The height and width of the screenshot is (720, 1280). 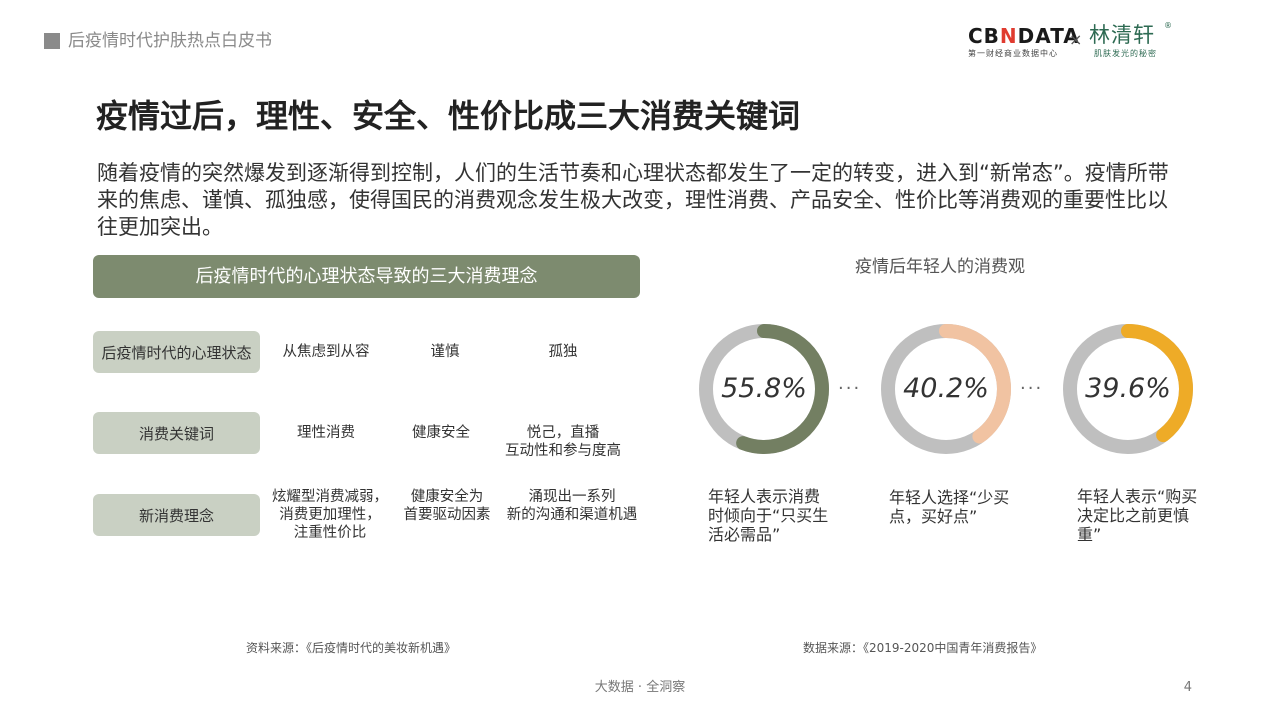 What do you see at coordinates (366, 276) in the screenshot?
I see `table-banner: 后疫情时代的心理状态导致的三大消费理念` at bounding box center [366, 276].